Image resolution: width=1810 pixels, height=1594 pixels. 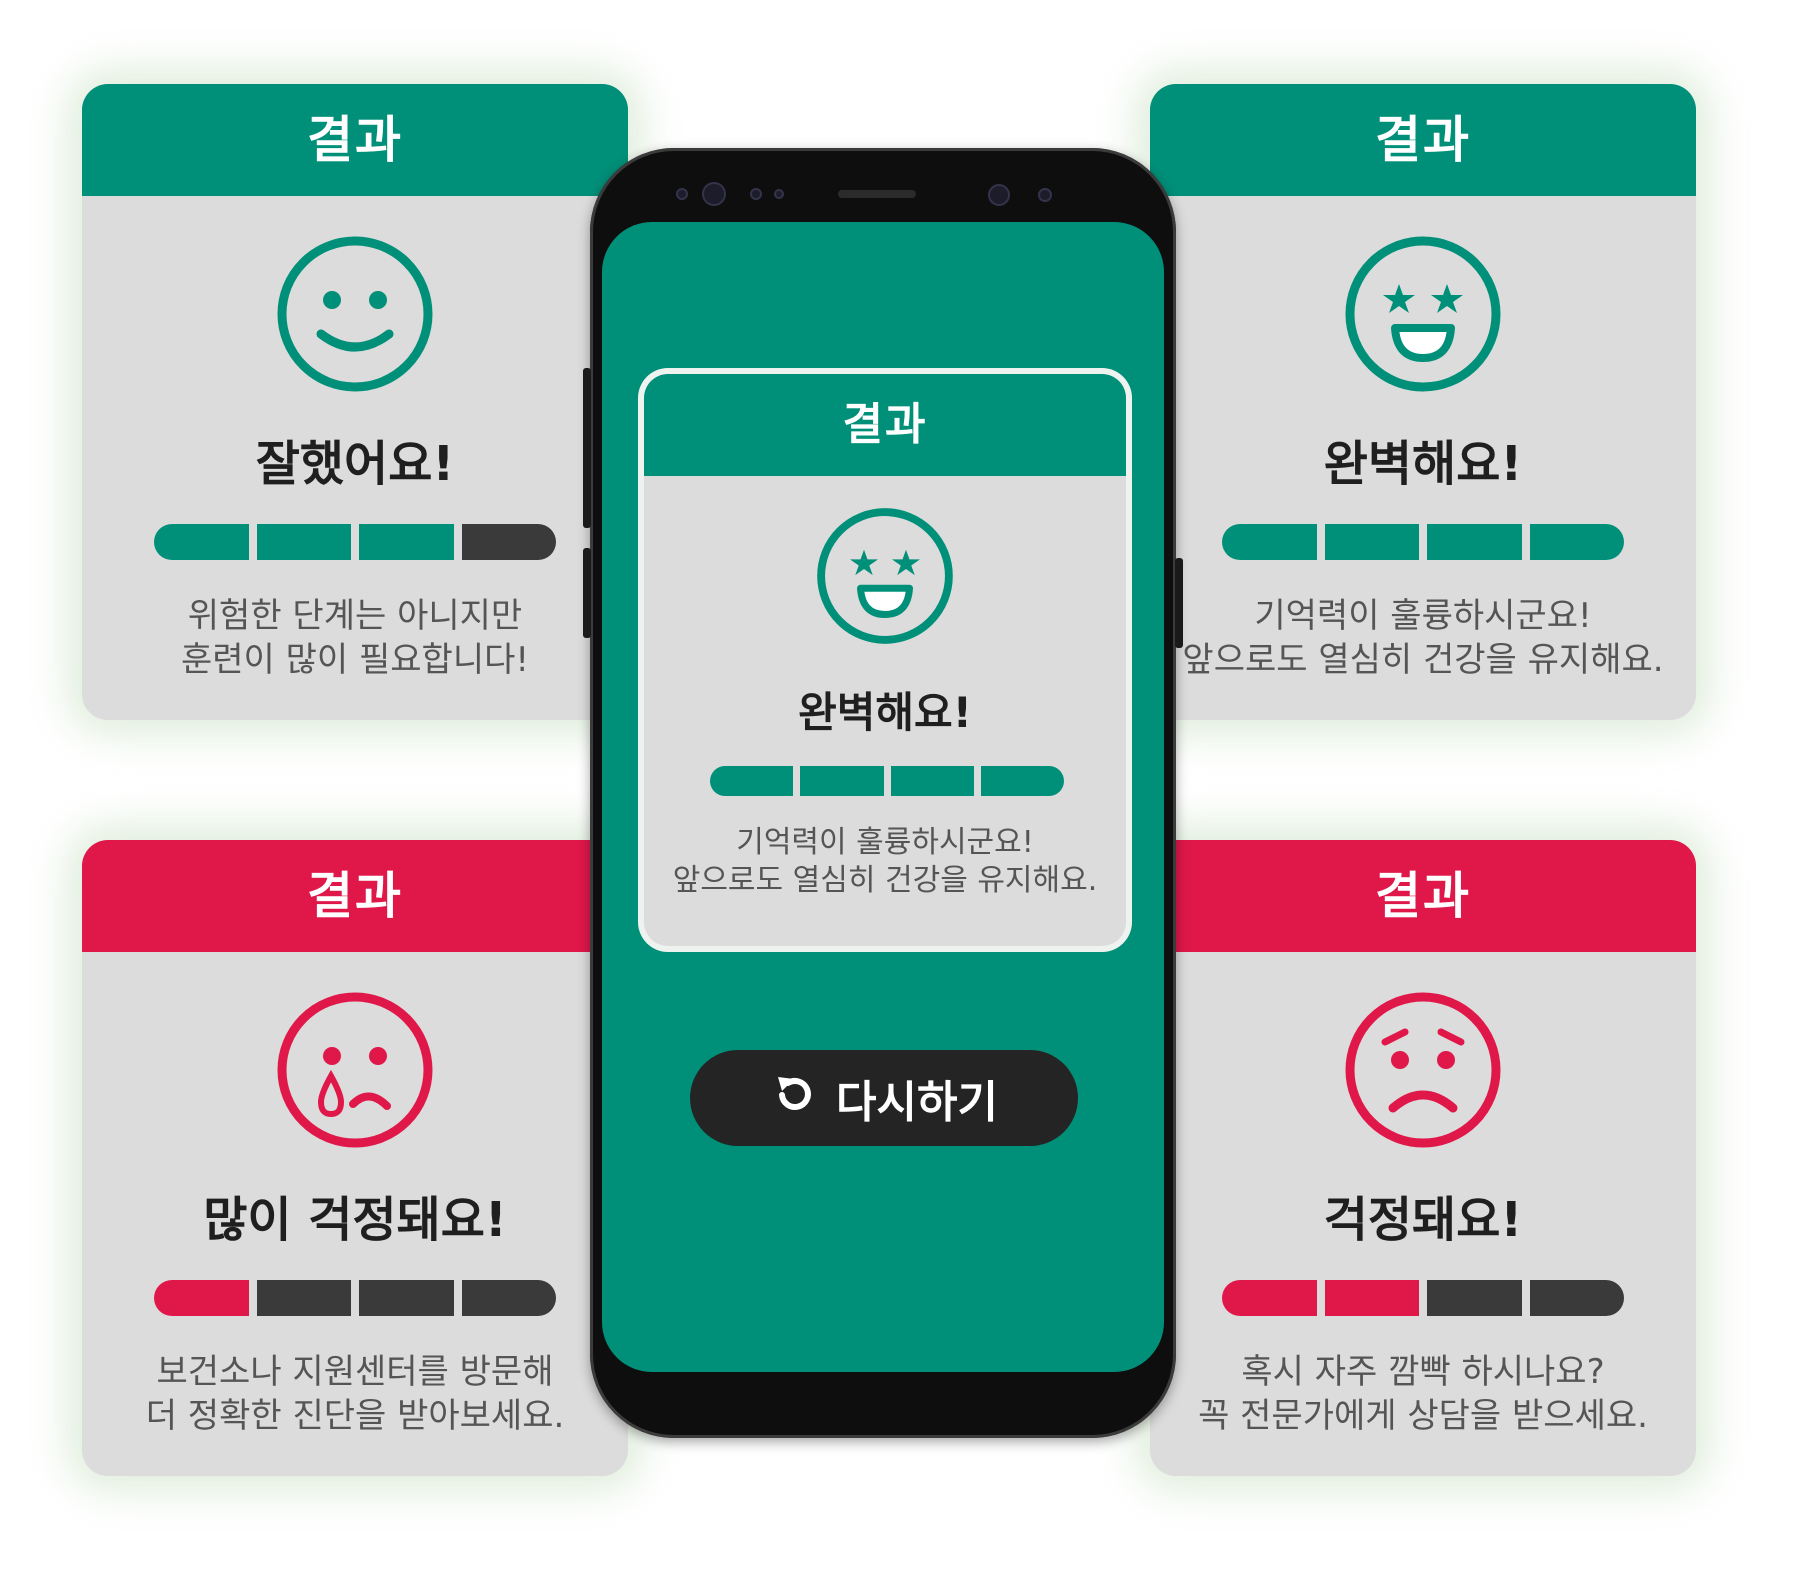 I want to click on phone-result-card: 결과 완벽해요! 기억력이 훌륭하시군요! 앞으로도 열심히 건강을 유지해요., so click(x=885, y=660).